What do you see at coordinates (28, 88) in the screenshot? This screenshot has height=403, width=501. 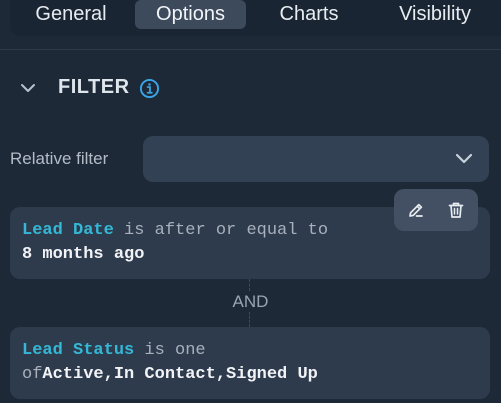 I see `collapse-chevron-icon` at bounding box center [28, 88].